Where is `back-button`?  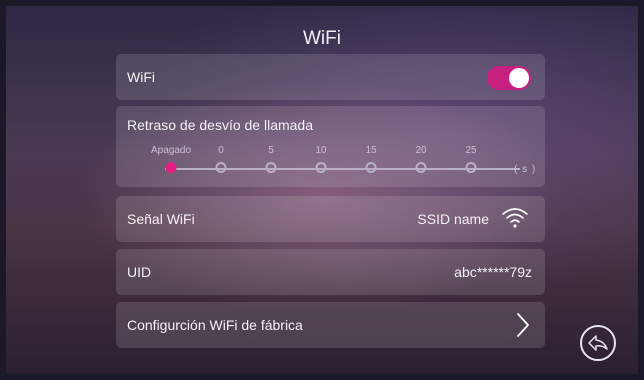 back-button is located at coordinates (598, 343).